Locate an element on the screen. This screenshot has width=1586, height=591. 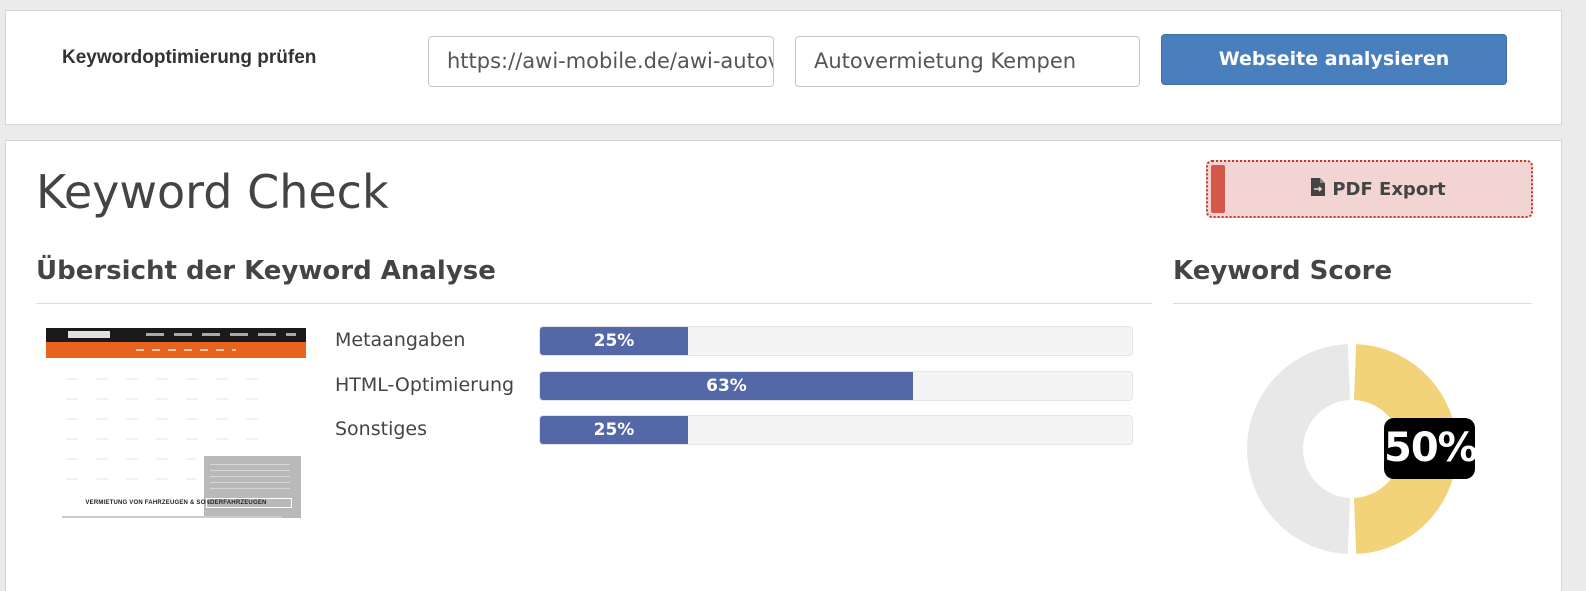
score-value-badge: 50% is located at coordinates (1431, 448).